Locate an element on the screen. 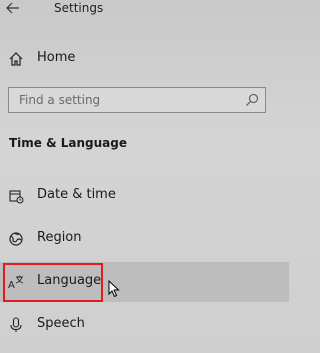 The width and height of the screenshot is (320, 353). home-icon is located at coordinates (16, 59).